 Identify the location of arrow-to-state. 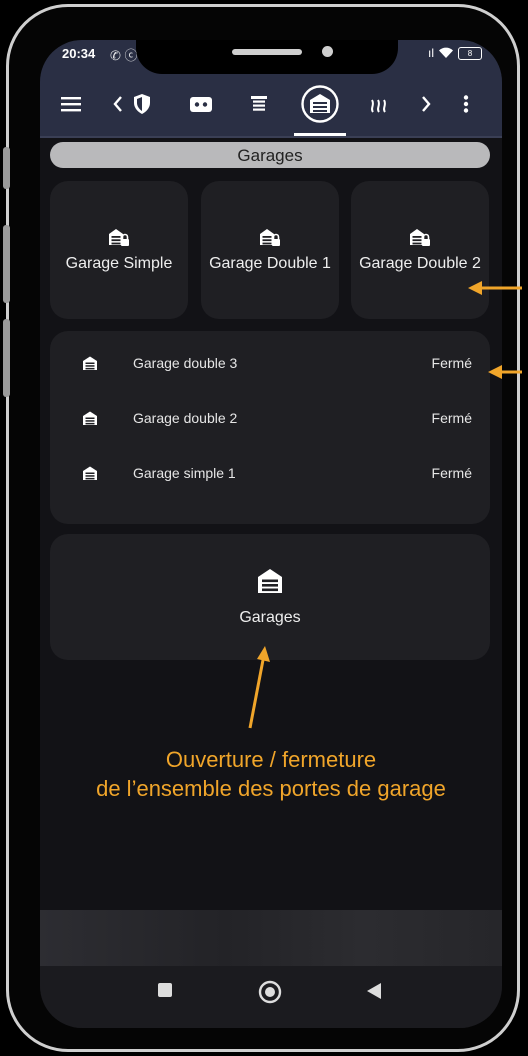
(505, 372).